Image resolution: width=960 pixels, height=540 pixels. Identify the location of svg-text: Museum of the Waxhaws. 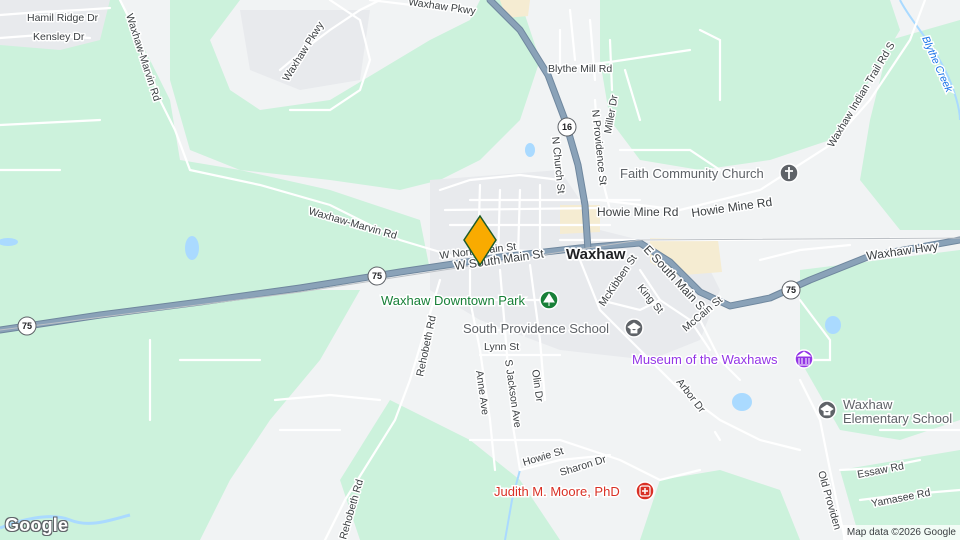
(705, 359).